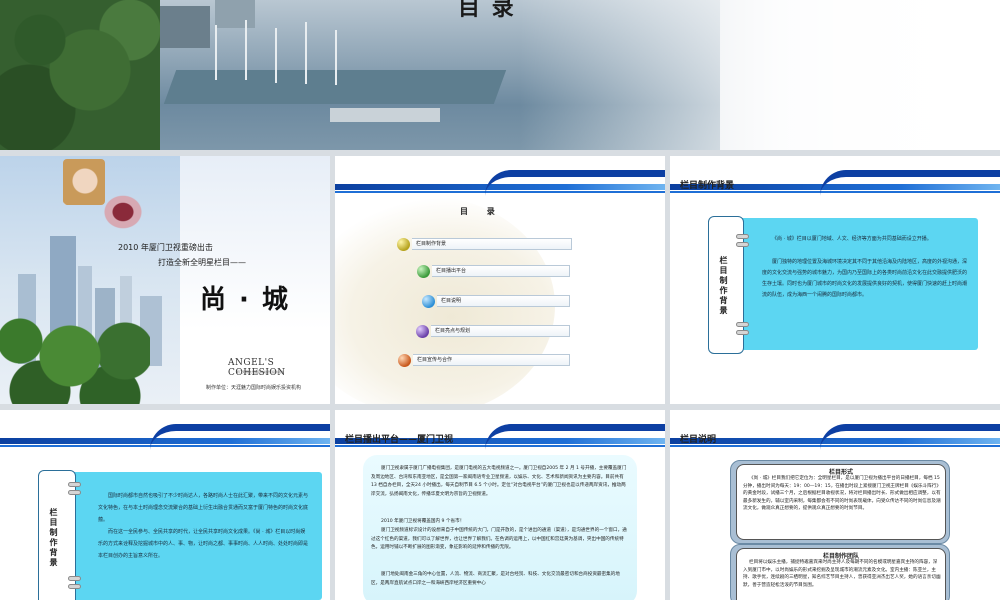 Image resolution: width=1000 pixels, height=600 pixels. Describe the element at coordinates (245, 300) in the screenshot. I see `cover-title: 尚 · 城` at that location.